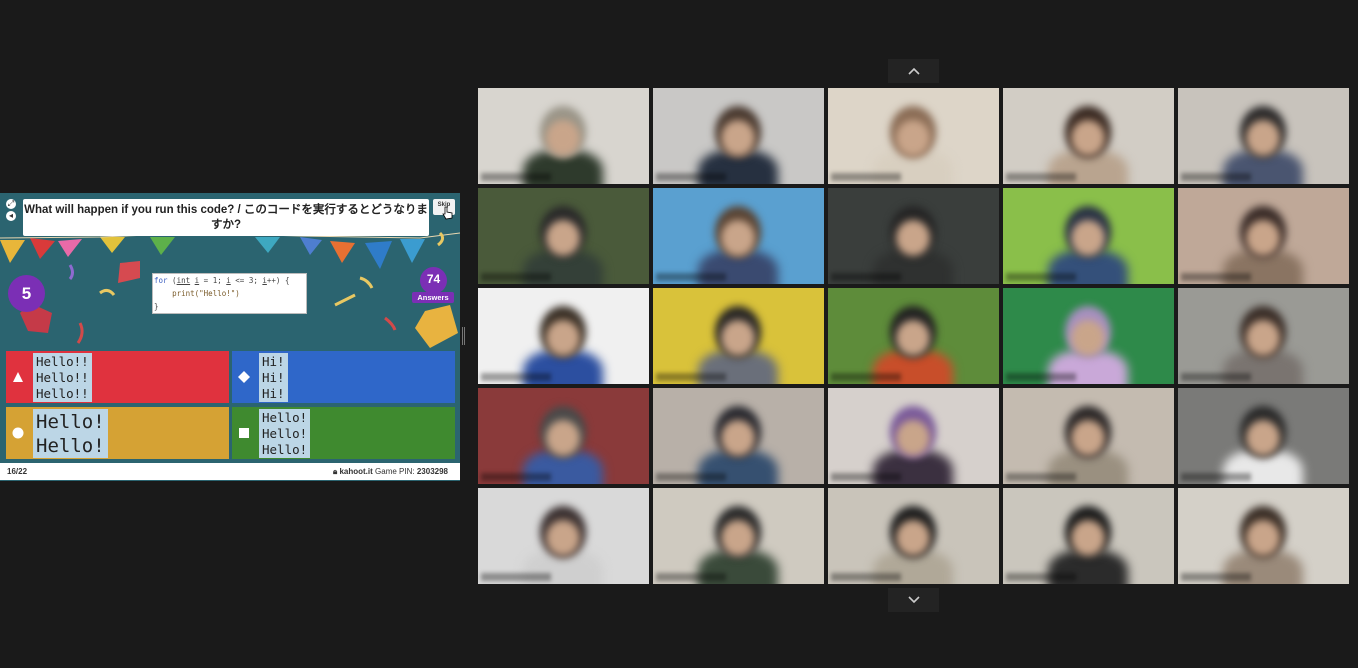 The image size is (1358, 668). I want to click on split-view-handle, so click(463, 336).